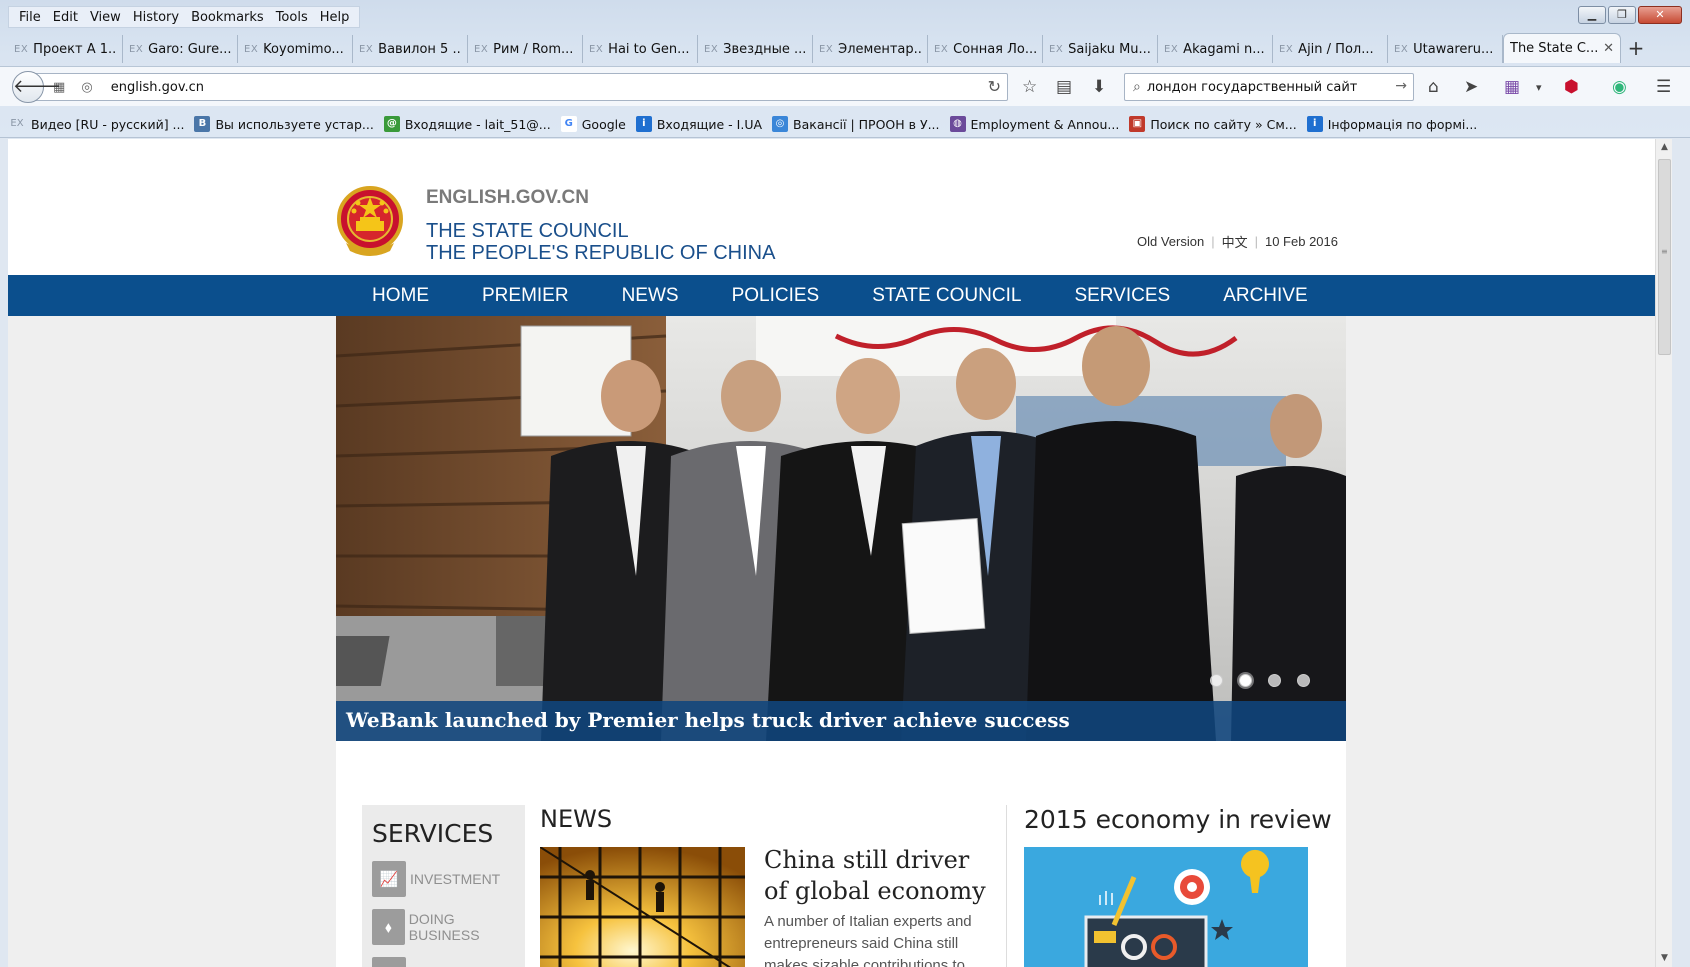 Image resolution: width=1690 pixels, height=967 pixels. What do you see at coordinates (335, 17) in the screenshot?
I see `menu-help: Help` at bounding box center [335, 17].